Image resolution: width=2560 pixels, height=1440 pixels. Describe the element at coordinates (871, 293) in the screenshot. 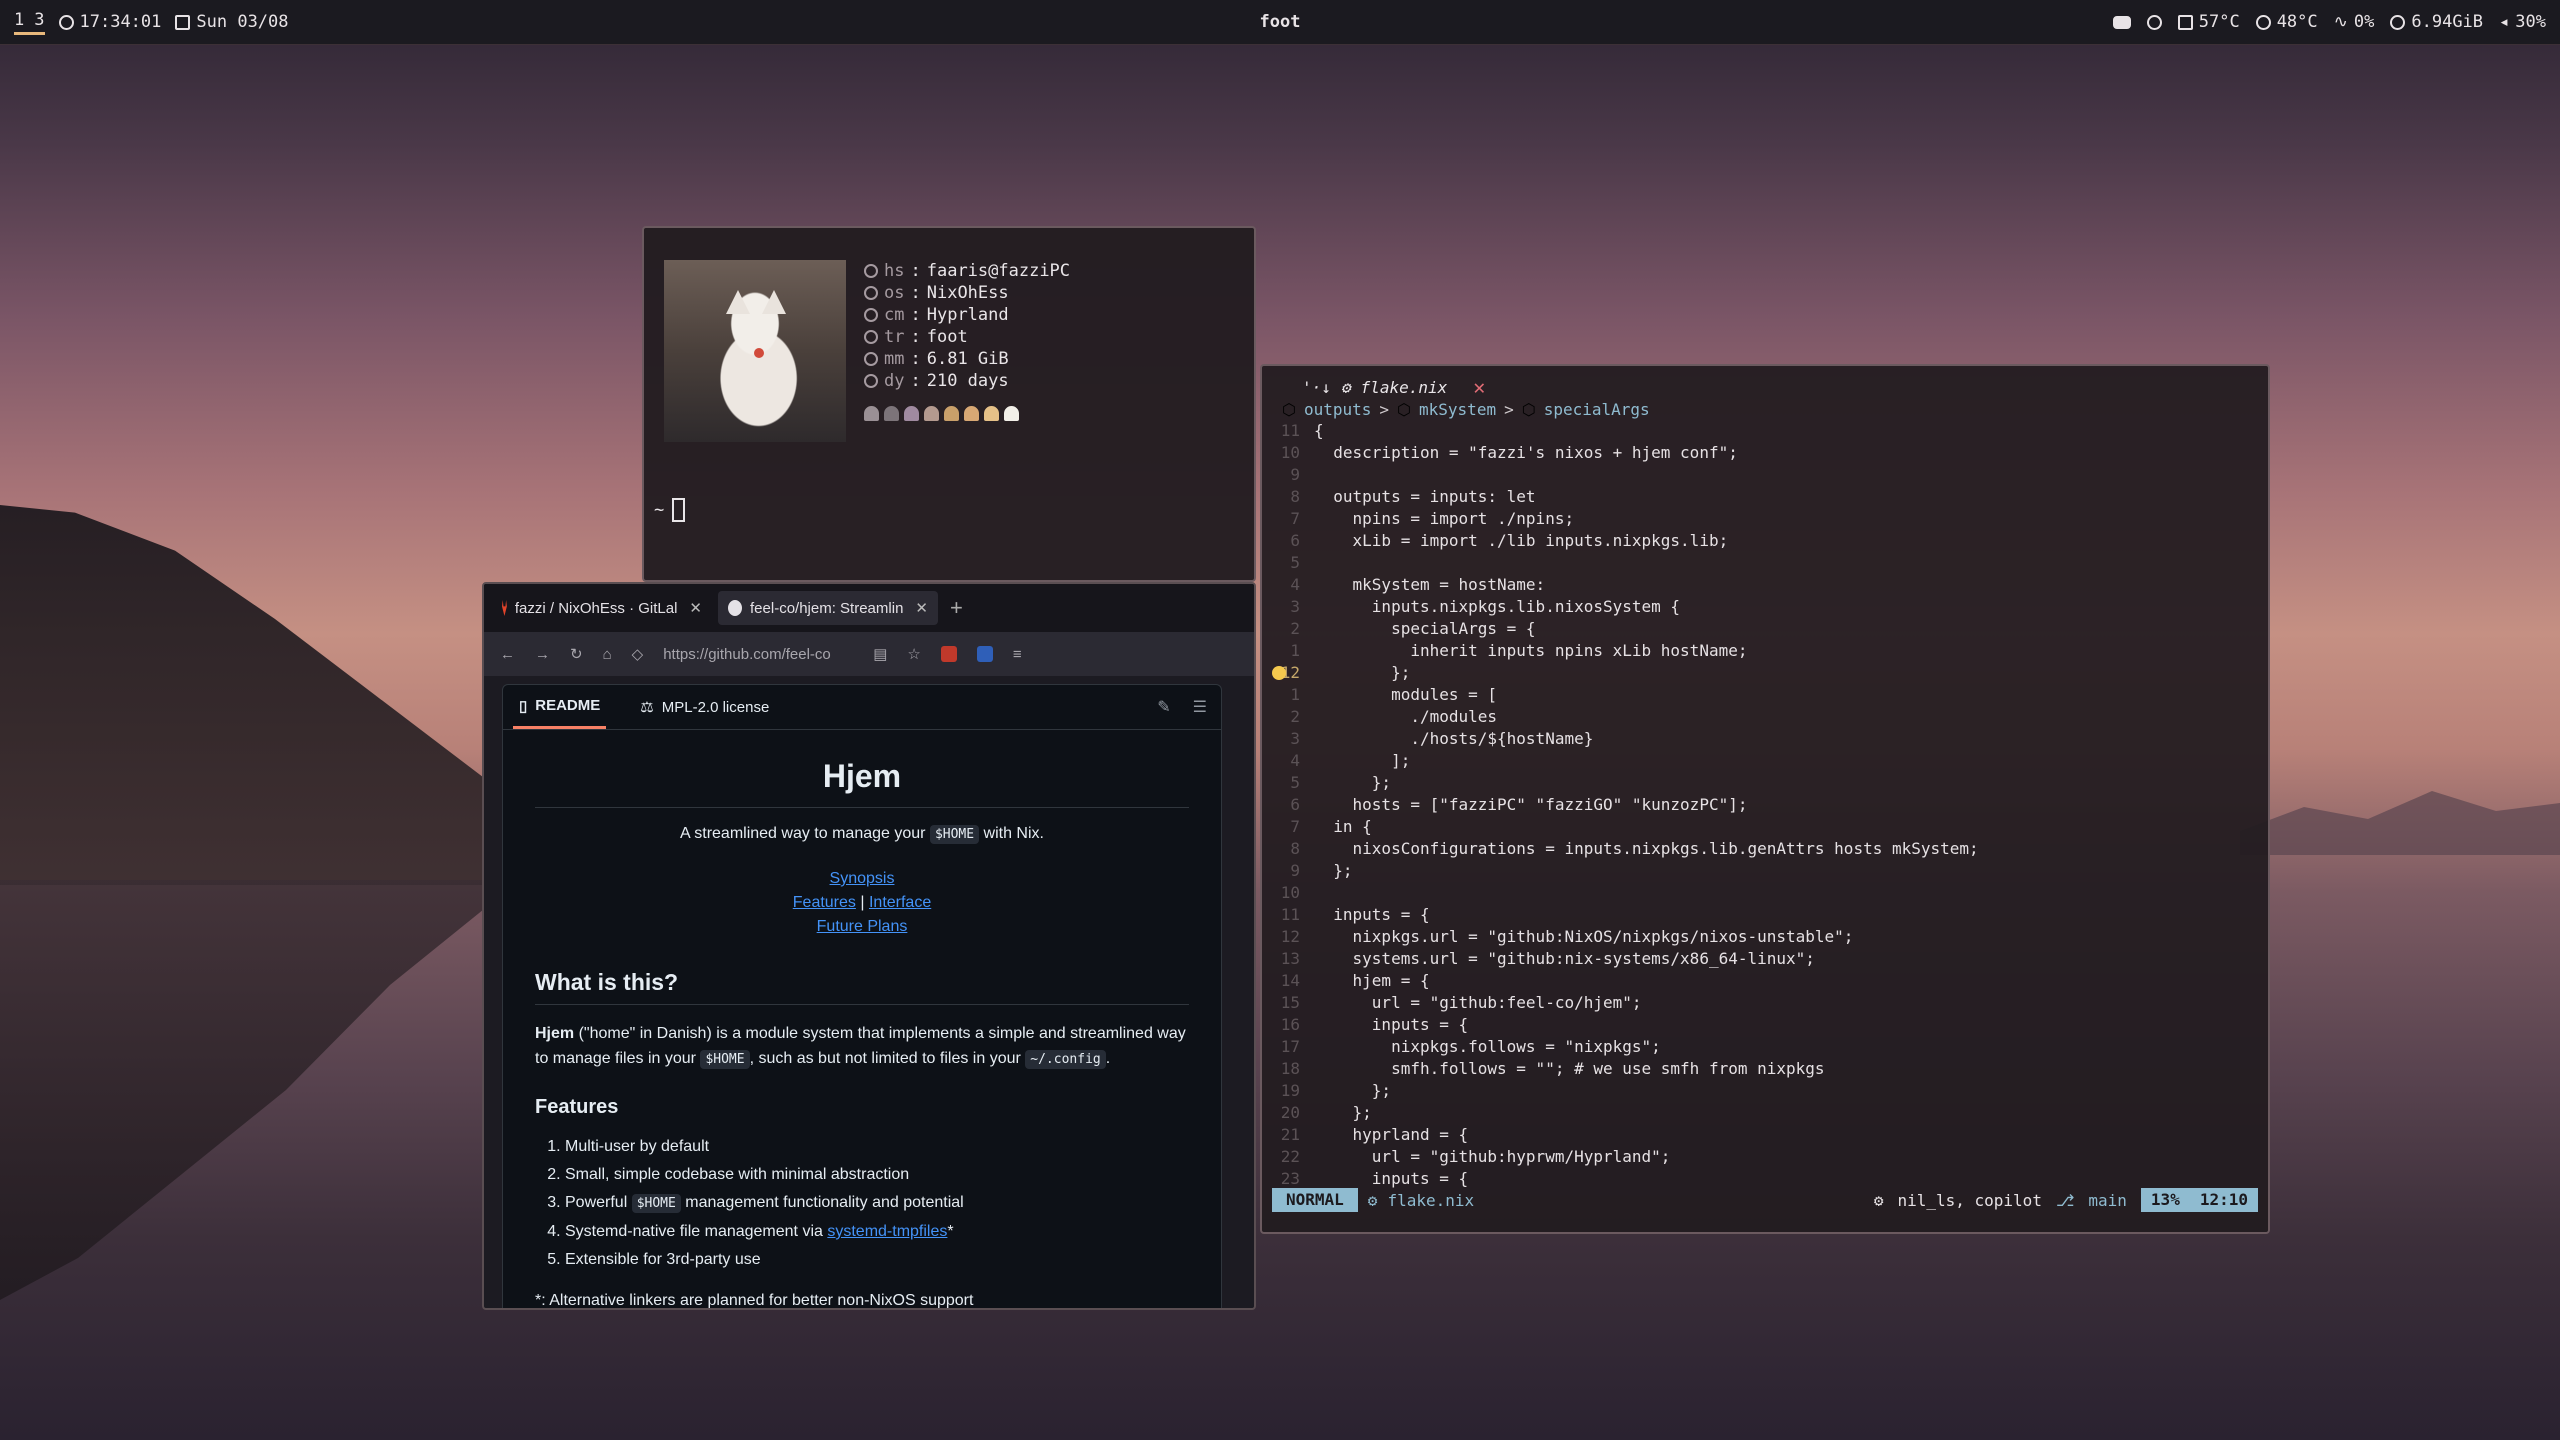

I see `snowflake-icon` at that location.